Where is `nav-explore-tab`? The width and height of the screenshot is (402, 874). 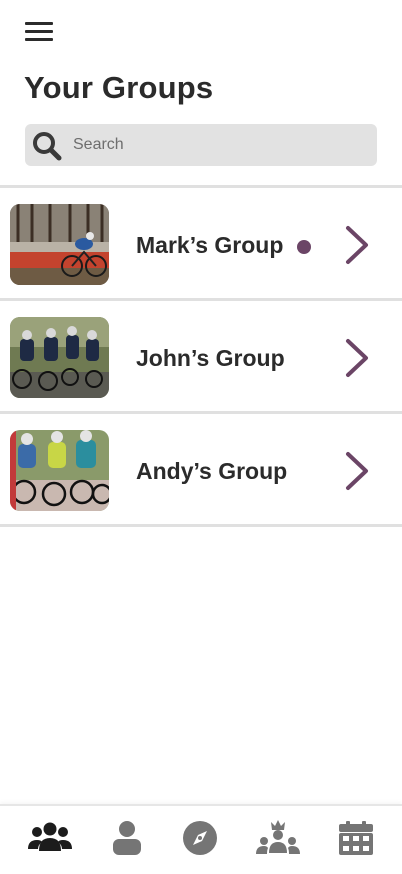
nav-explore-tab is located at coordinates (200, 838).